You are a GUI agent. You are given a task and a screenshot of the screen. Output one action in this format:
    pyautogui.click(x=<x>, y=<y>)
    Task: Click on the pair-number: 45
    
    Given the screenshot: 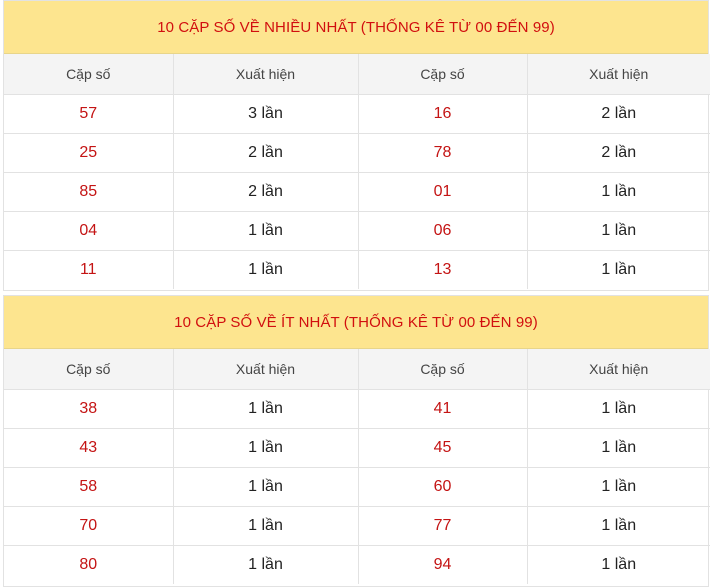 What is the action you would take?
    pyautogui.click(x=443, y=448)
    